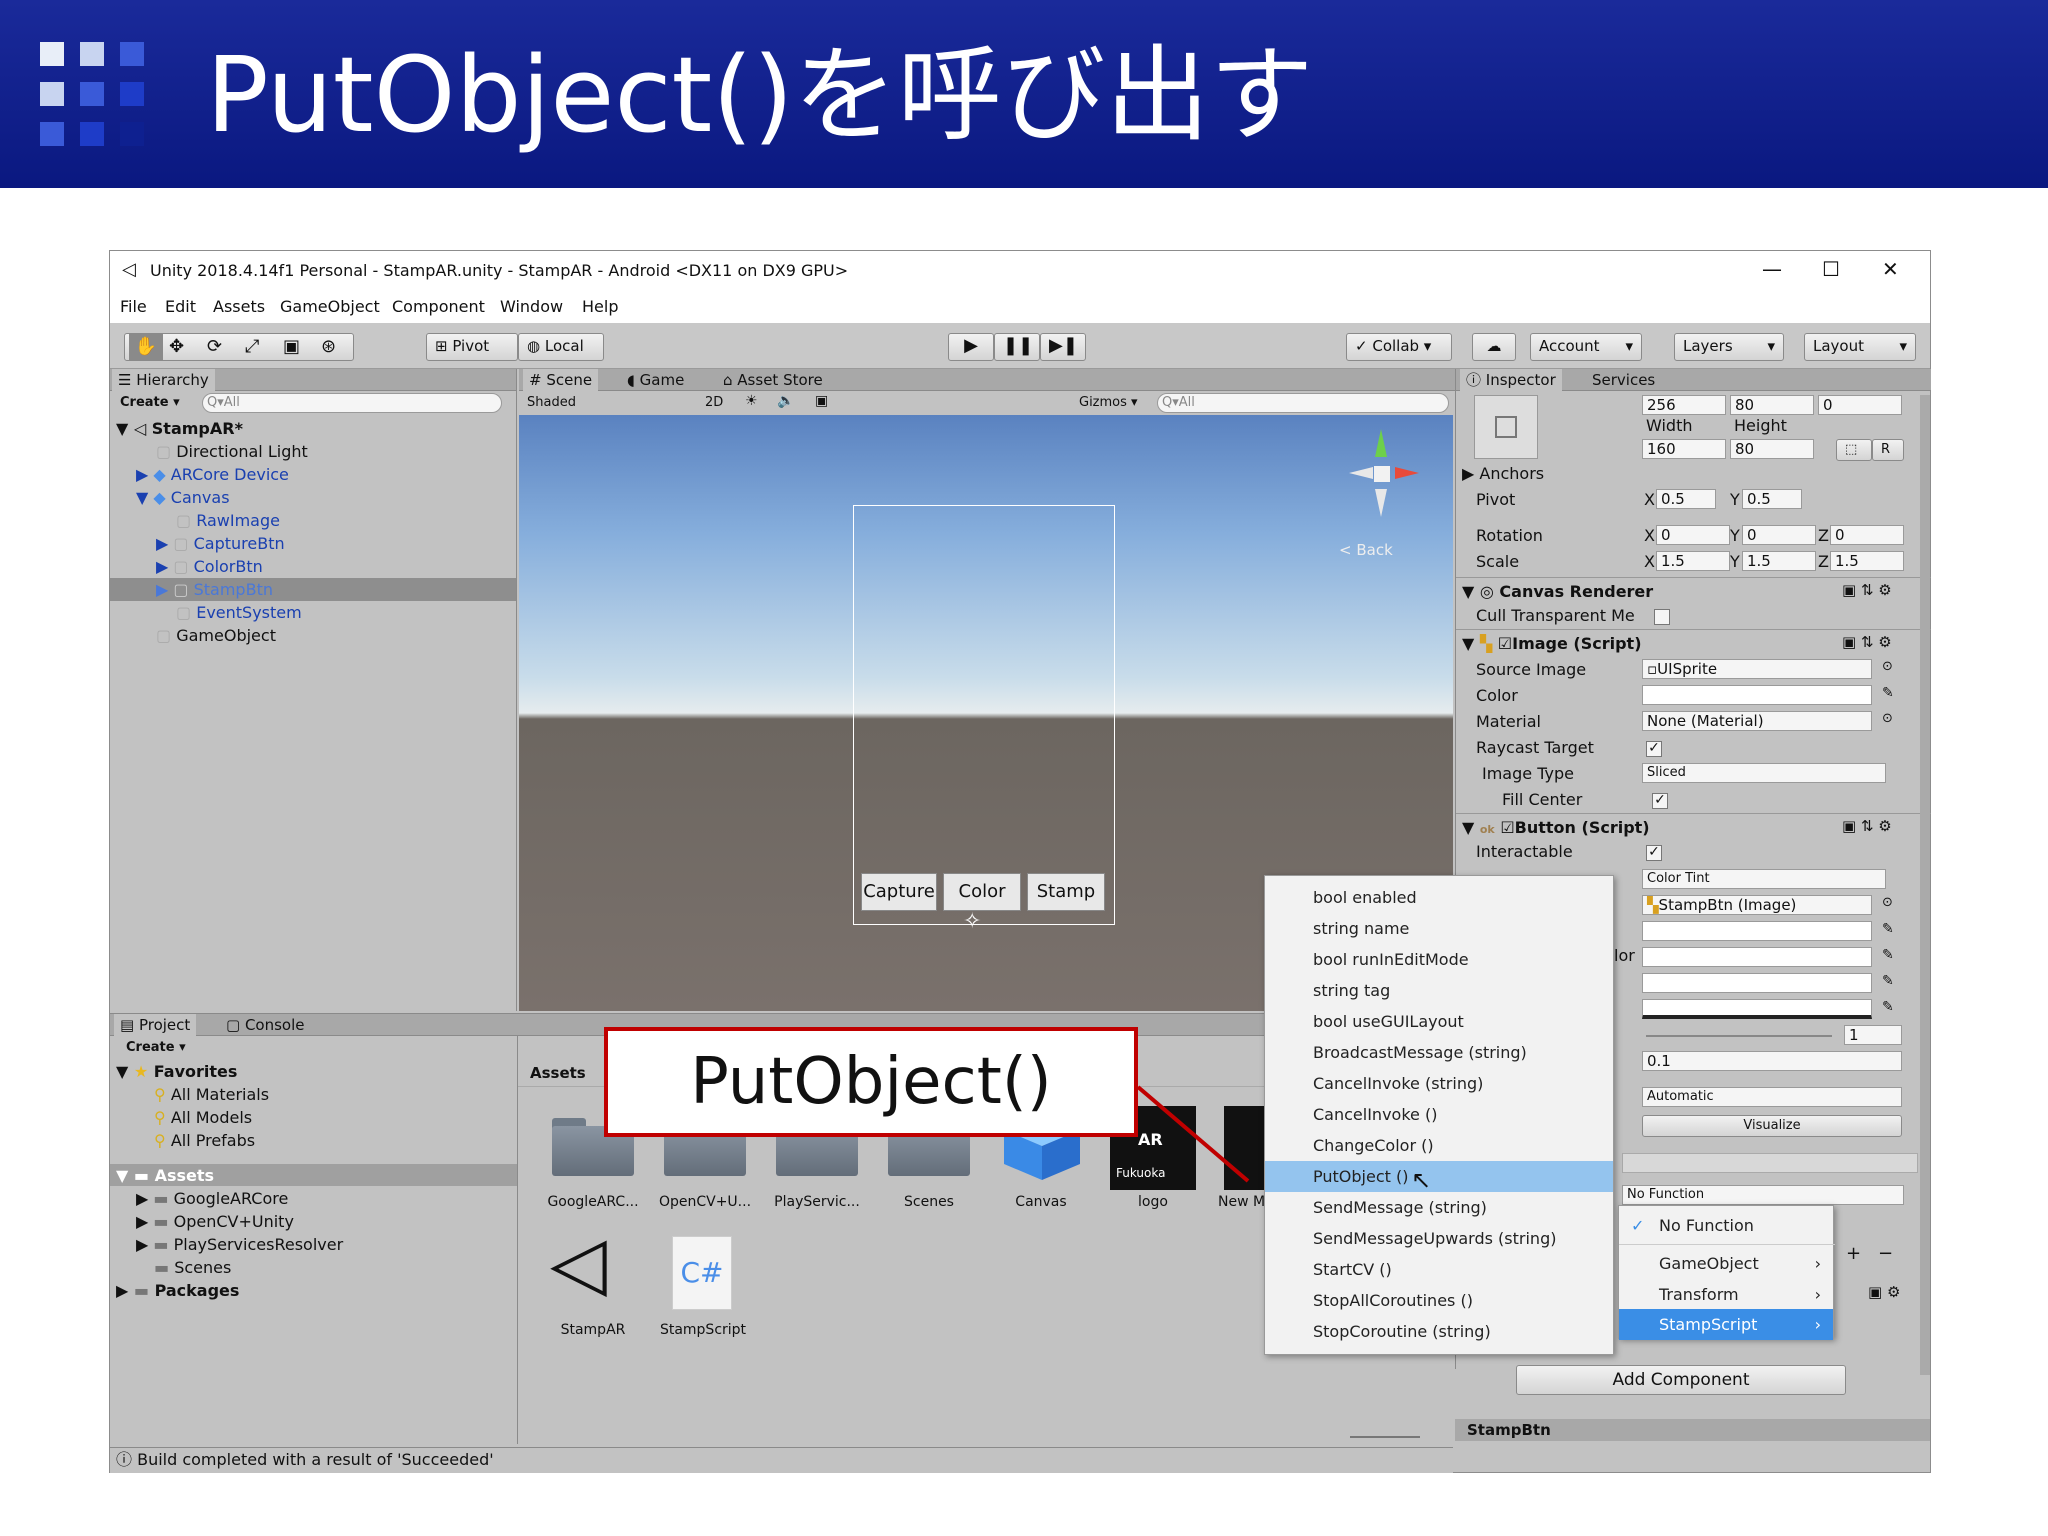  Describe the element at coordinates (1494, 347) in the screenshot. I see `cloud-button: ☁` at that location.